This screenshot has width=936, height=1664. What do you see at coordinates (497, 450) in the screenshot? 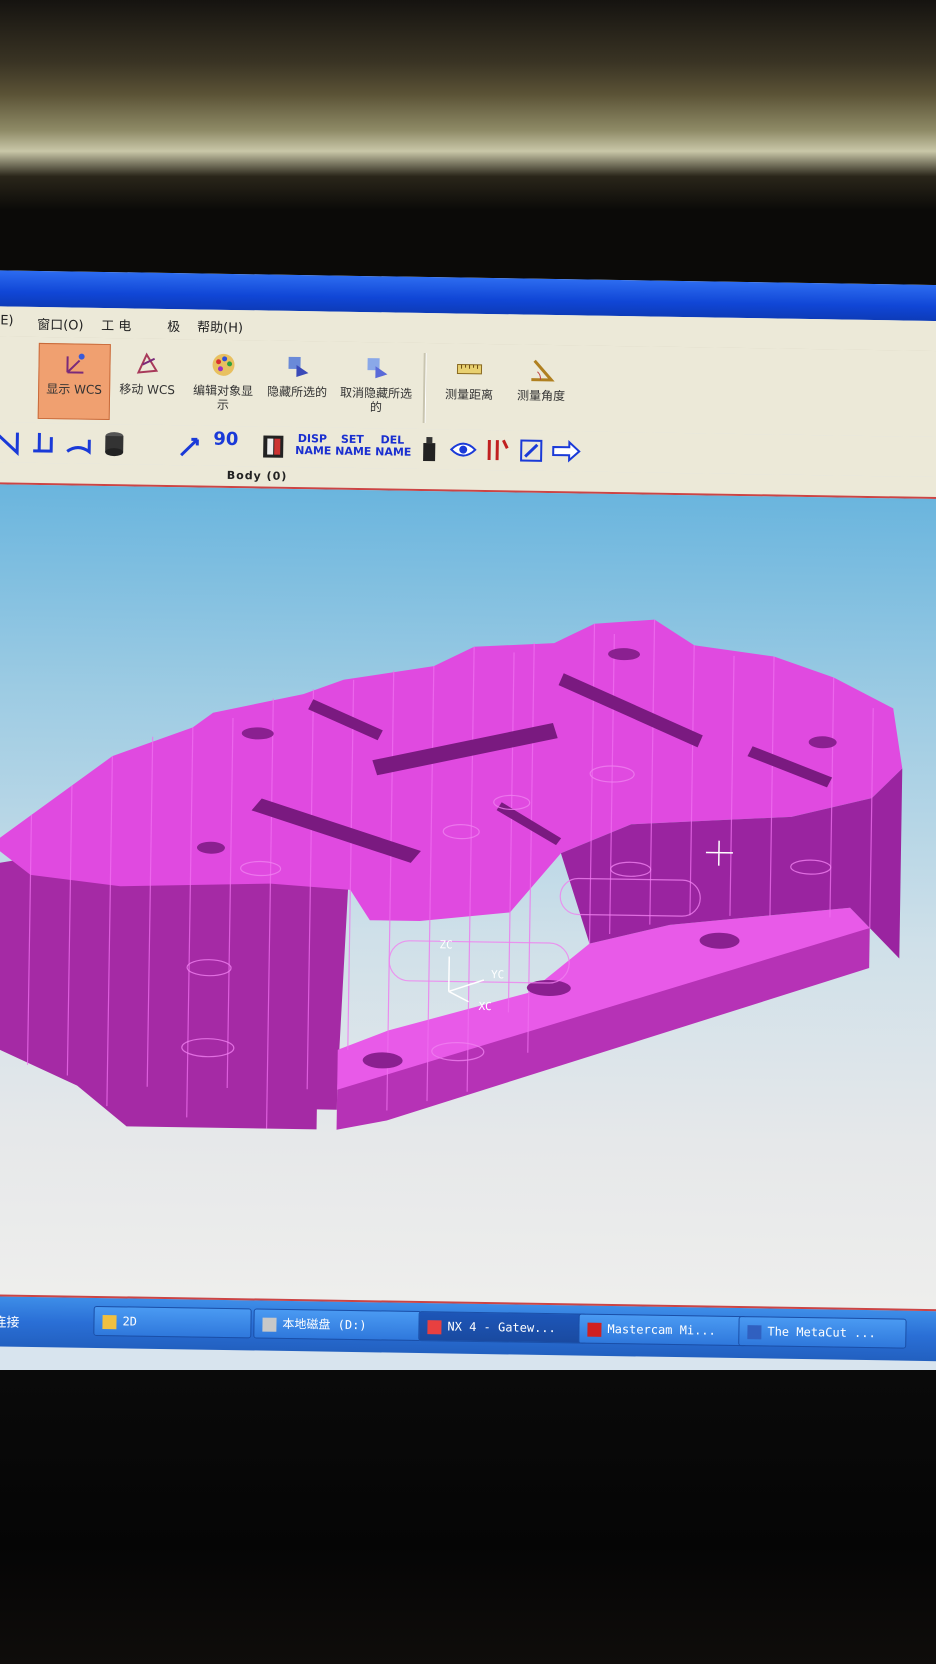
I see `wrench-icon` at bounding box center [497, 450].